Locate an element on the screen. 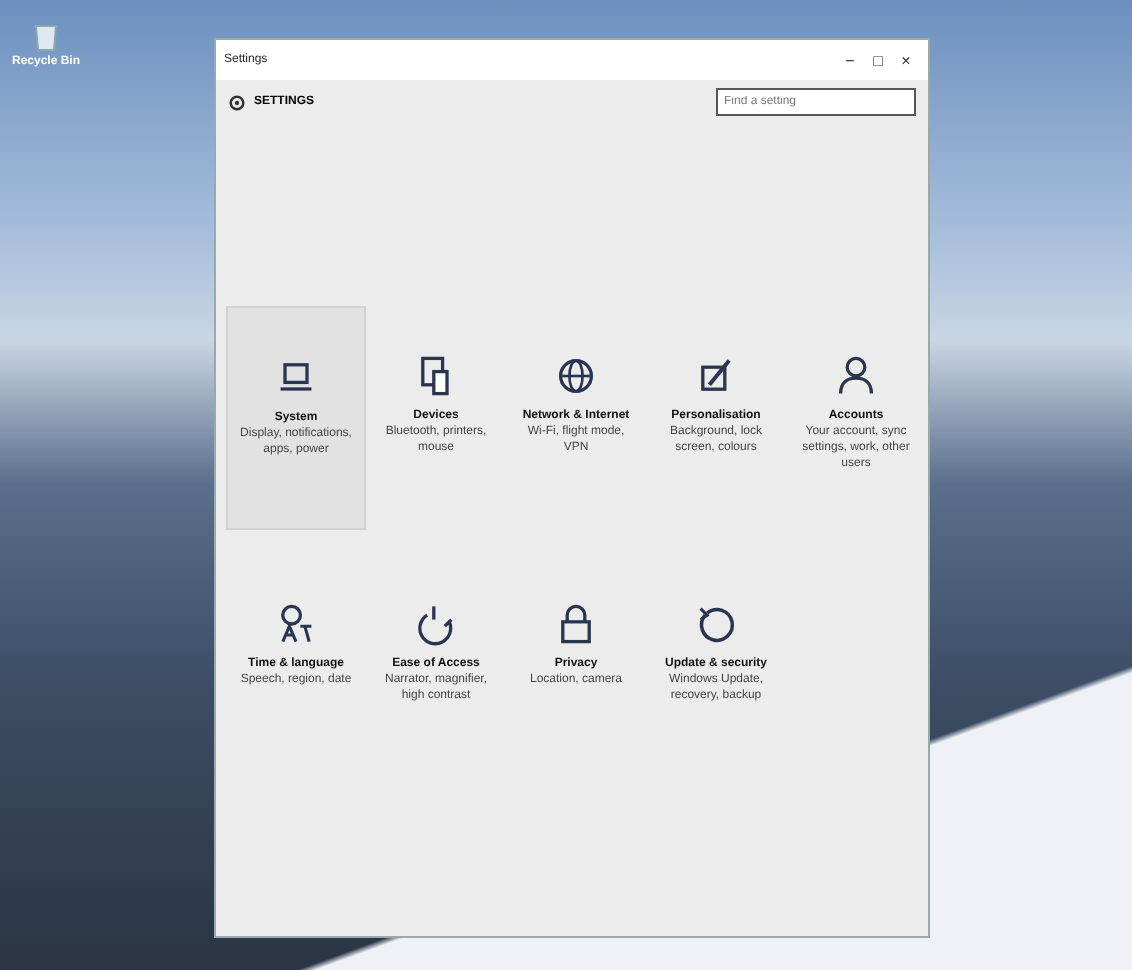  gear-icon is located at coordinates (237, 102).